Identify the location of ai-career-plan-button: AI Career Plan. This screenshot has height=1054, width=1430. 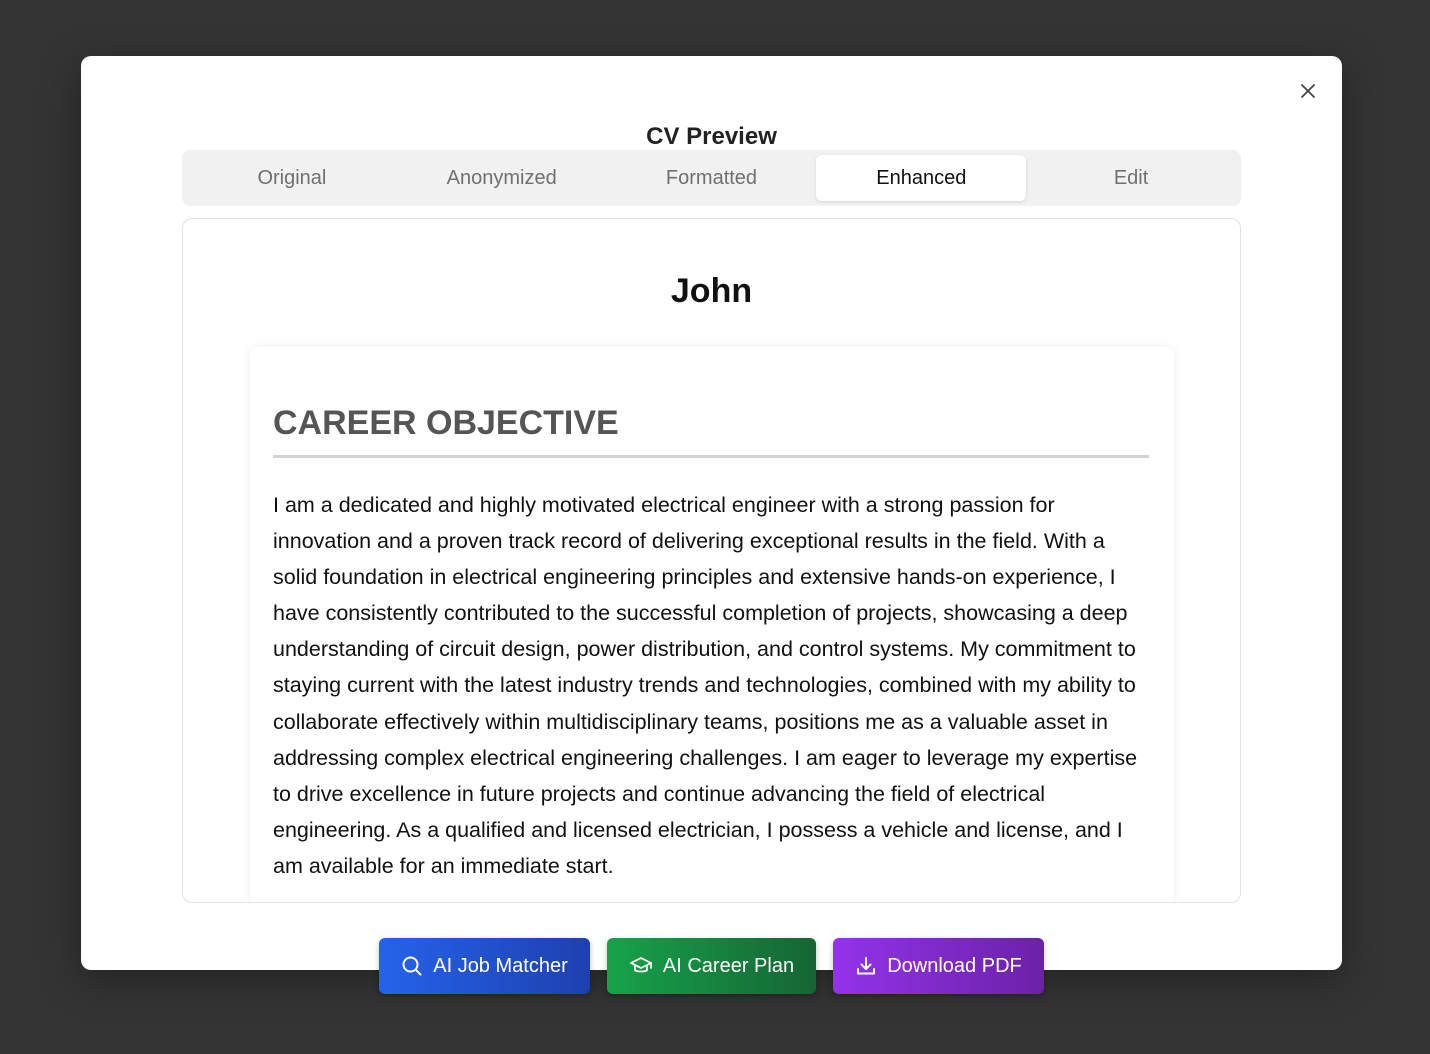
(711, 966).